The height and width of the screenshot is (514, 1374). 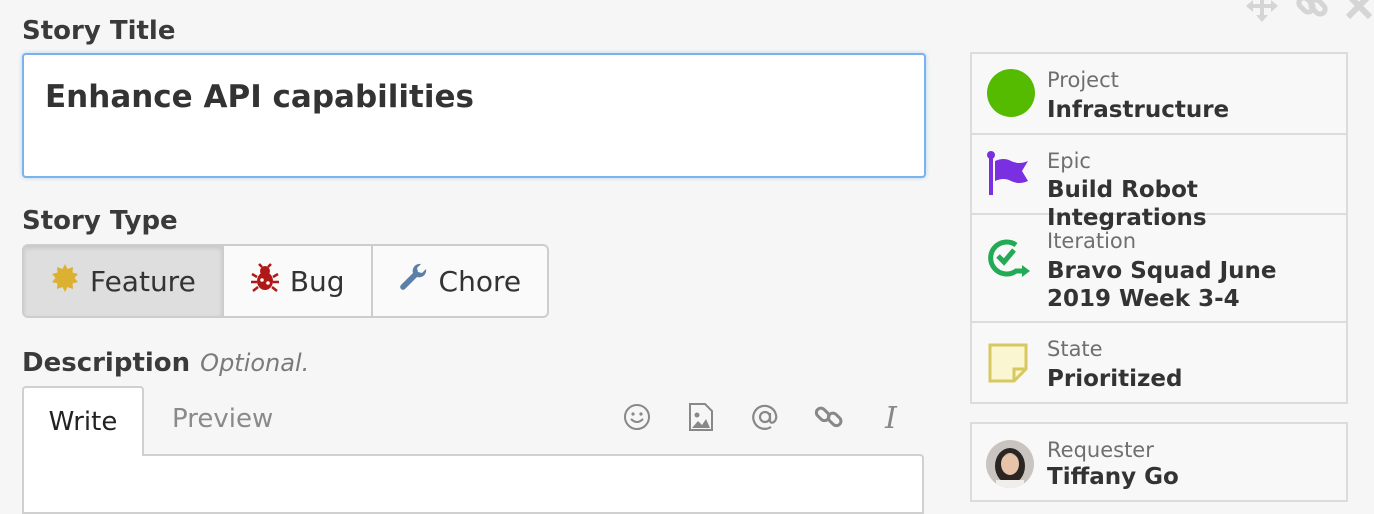 I want to click on editor-toolbar: I, so click(x=765, y=417).